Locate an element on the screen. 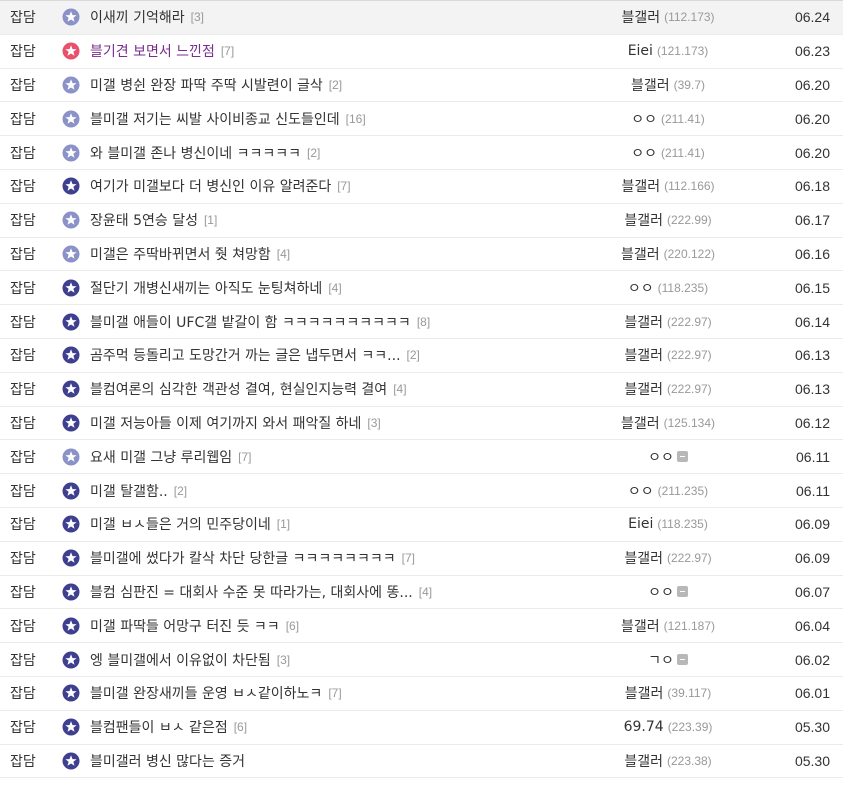 The image size is (843, 801). post-row: 잡담 이새끼 기억해라 [3] 블갤러 (112.173) 06.24 is located at coordinates (421, 18).